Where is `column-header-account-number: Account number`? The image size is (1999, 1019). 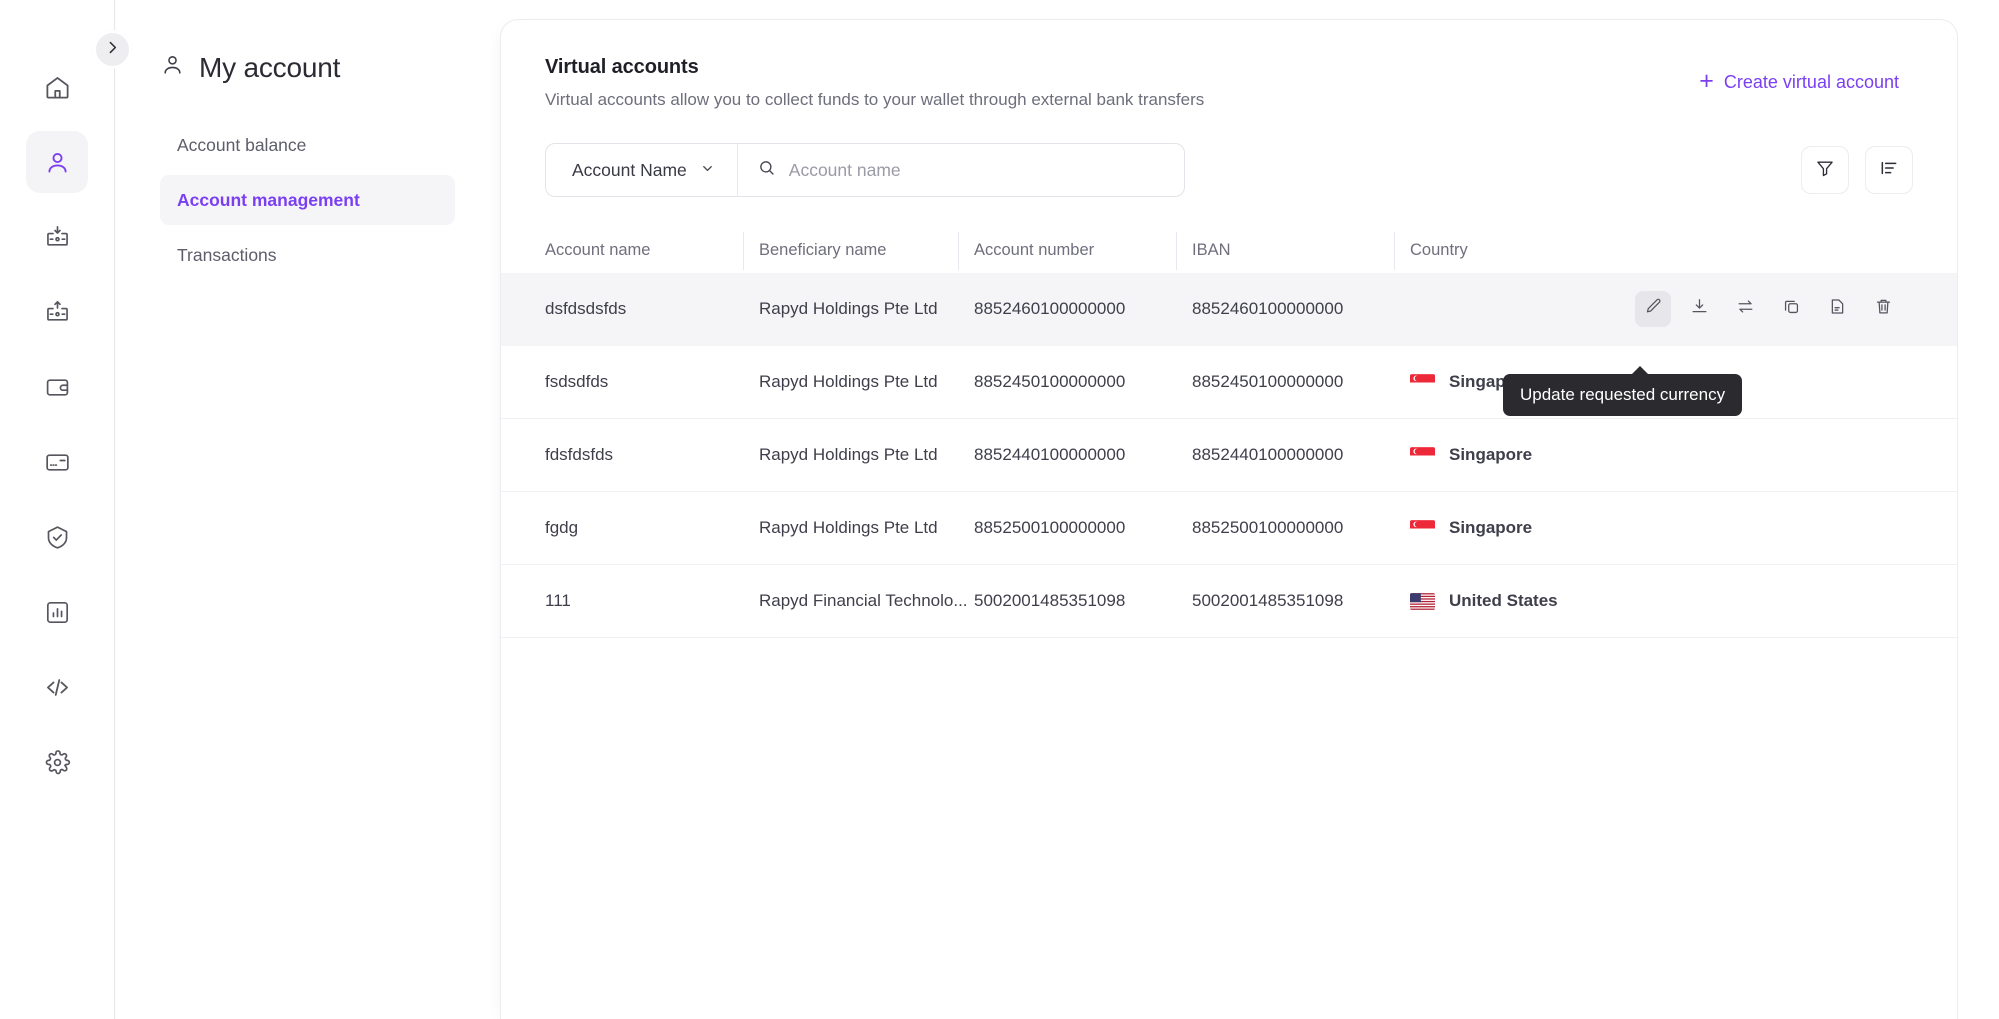
column-header-account-number: Account number is located at coordinates (1075, 250).